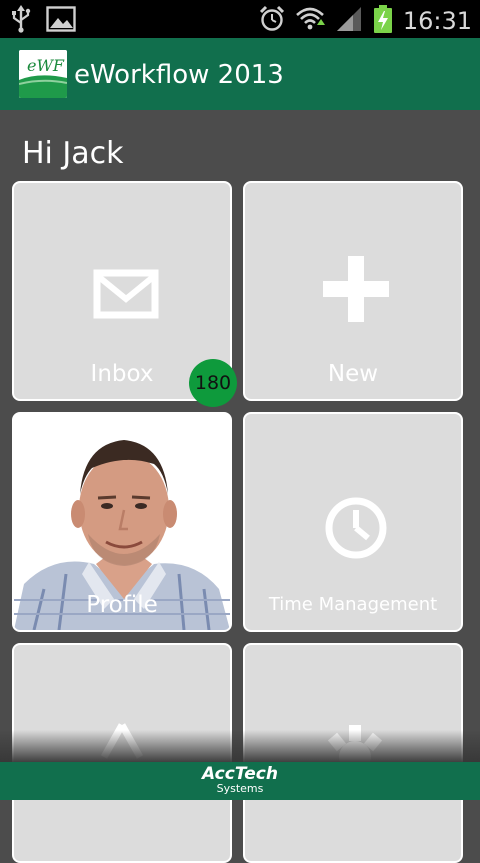 The image size is (480, 863). What do you see at coordinates (240, 788) in the screenshot?
I see `footer-brand-sub: Systems` at bounding box center [240, 788].